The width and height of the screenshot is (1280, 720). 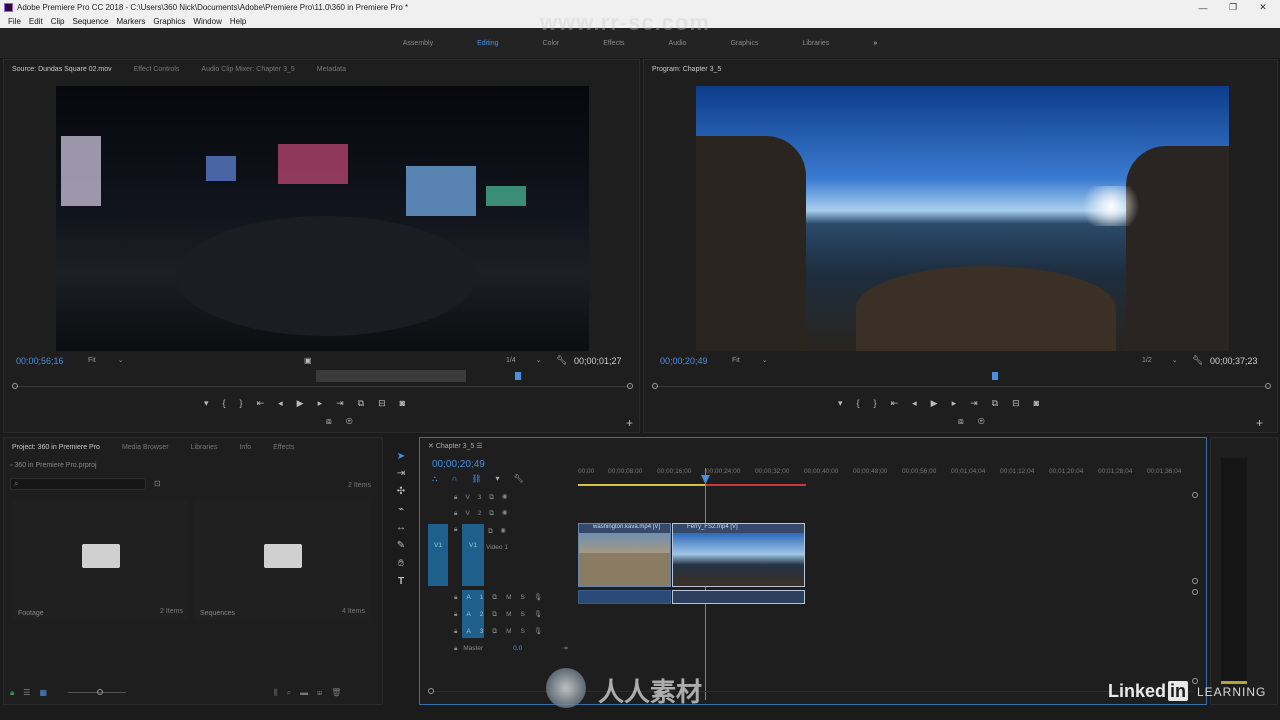 What do you see at coordinates (391, 376) in the screenshot?
I see `source-zoom-bar` at bounding box center [391, 376].